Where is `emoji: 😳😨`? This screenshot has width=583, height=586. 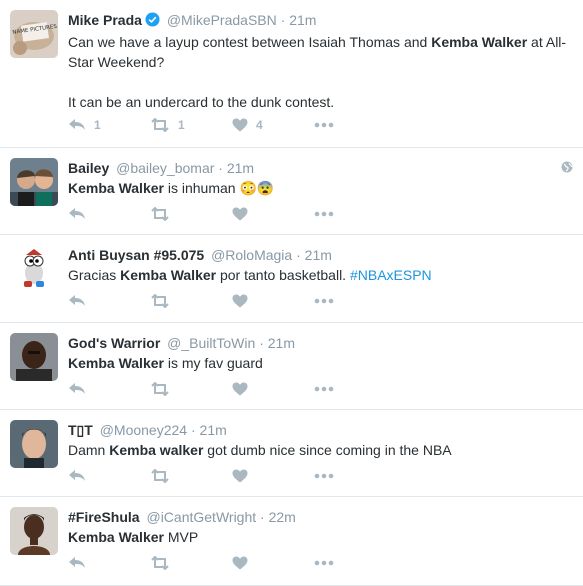
emoji: 😳😨 is located at coordinates (257, 188).